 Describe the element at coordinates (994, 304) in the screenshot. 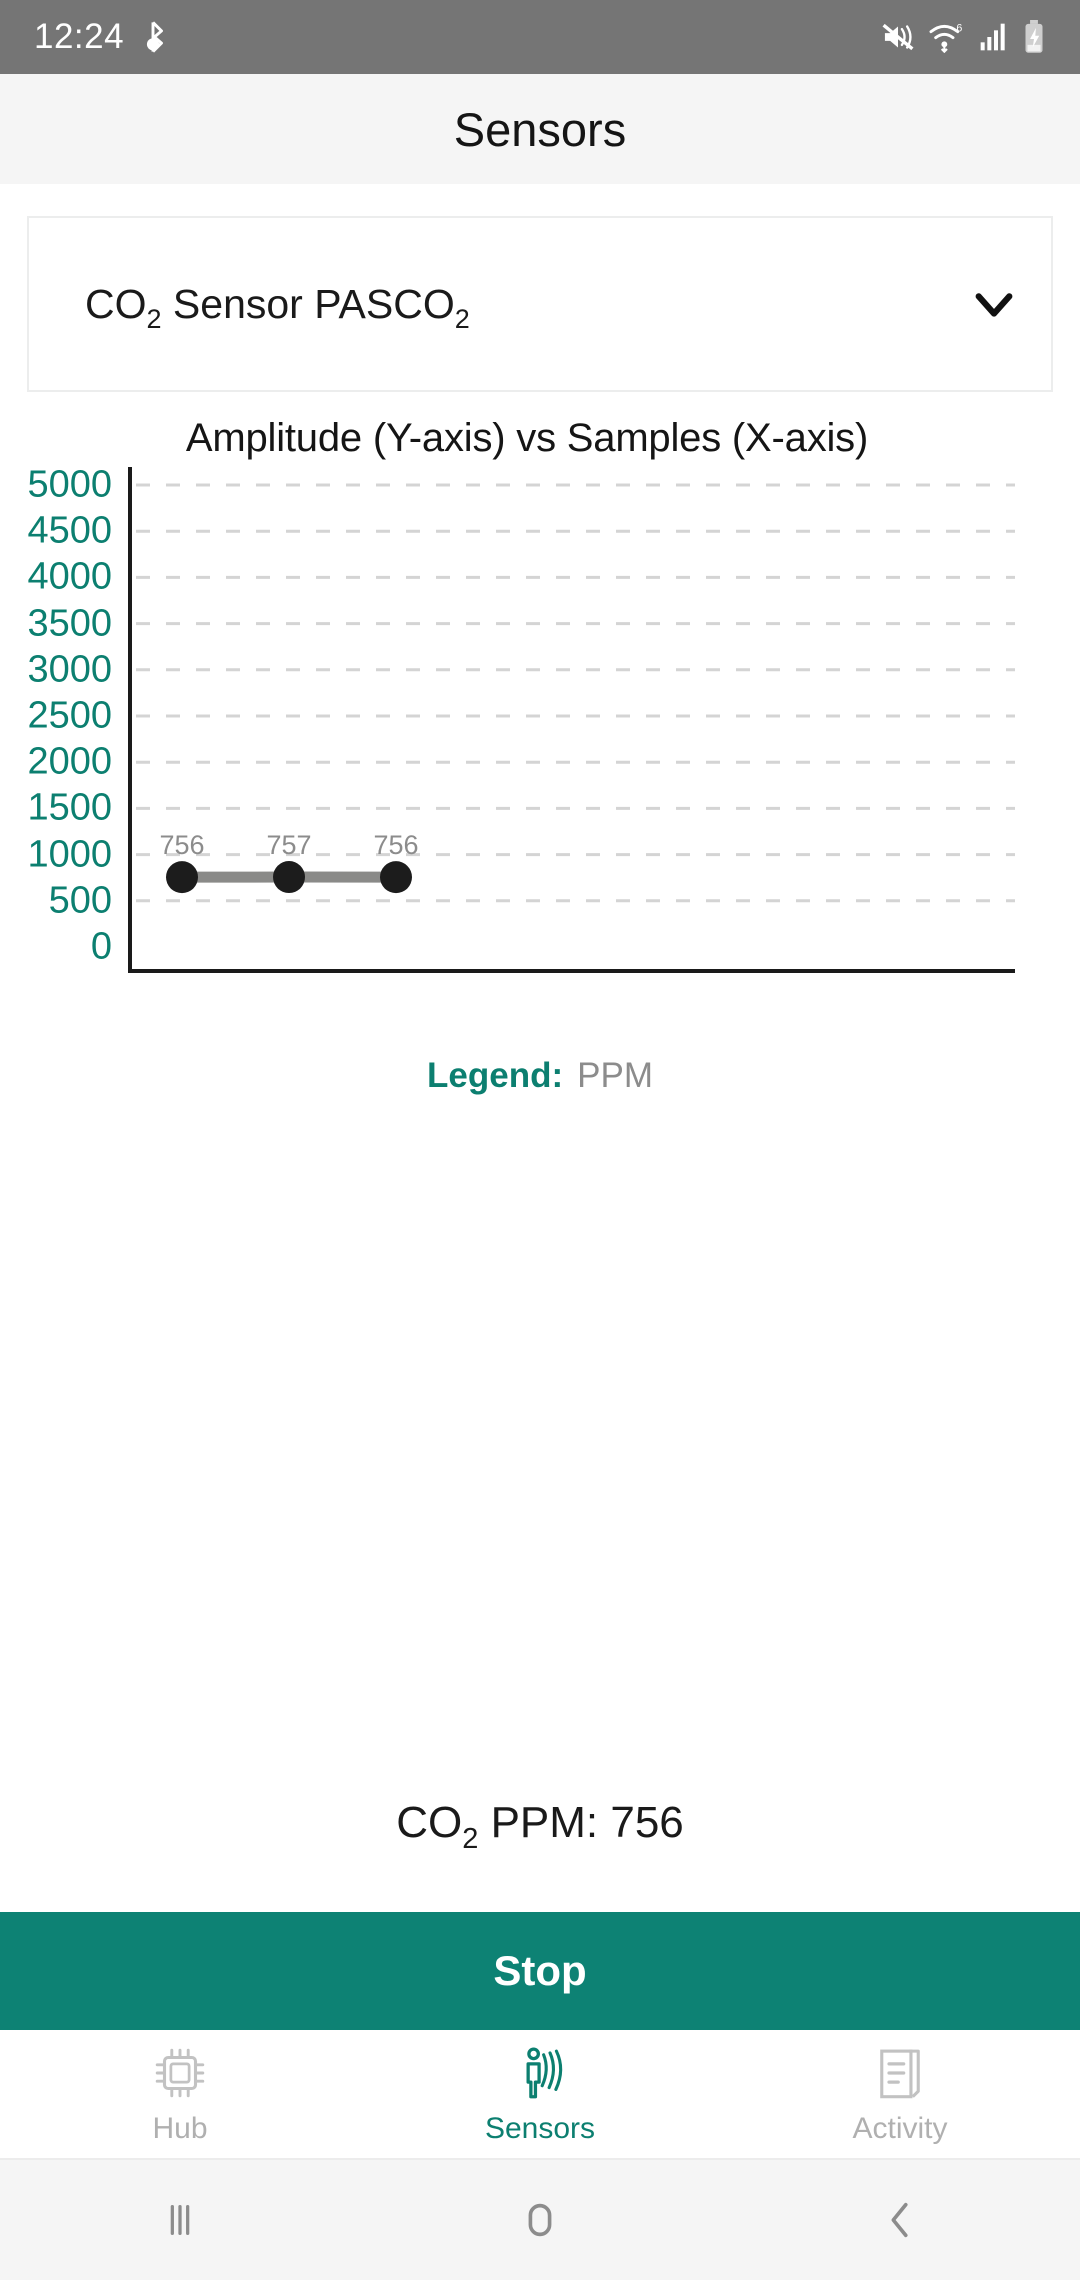

I see `chevron-down-icon` at that location.